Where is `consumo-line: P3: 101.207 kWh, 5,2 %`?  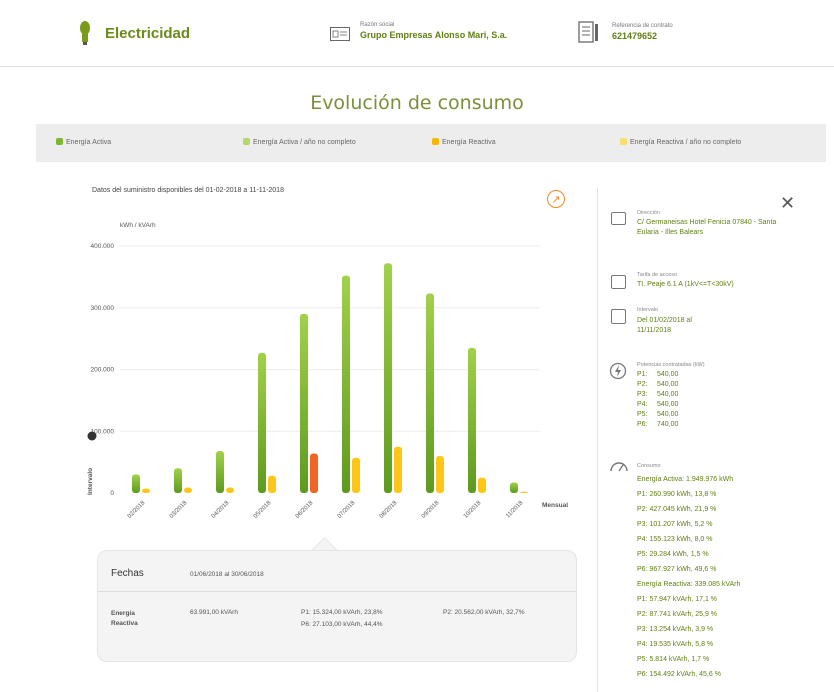 consumo-line: P3: 101.207 kWh, 5,2 % is located at coordinates (675, 524).